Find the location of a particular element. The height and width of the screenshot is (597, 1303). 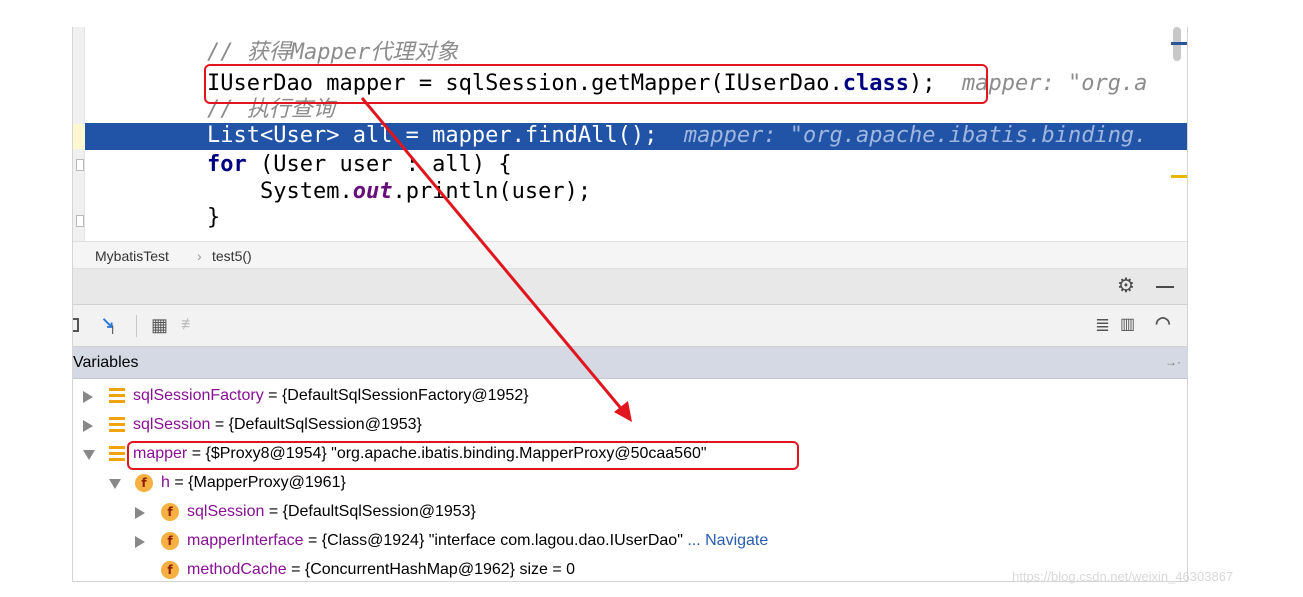

debug-panel-header: ⚙ is located at coordinates (630, 287).